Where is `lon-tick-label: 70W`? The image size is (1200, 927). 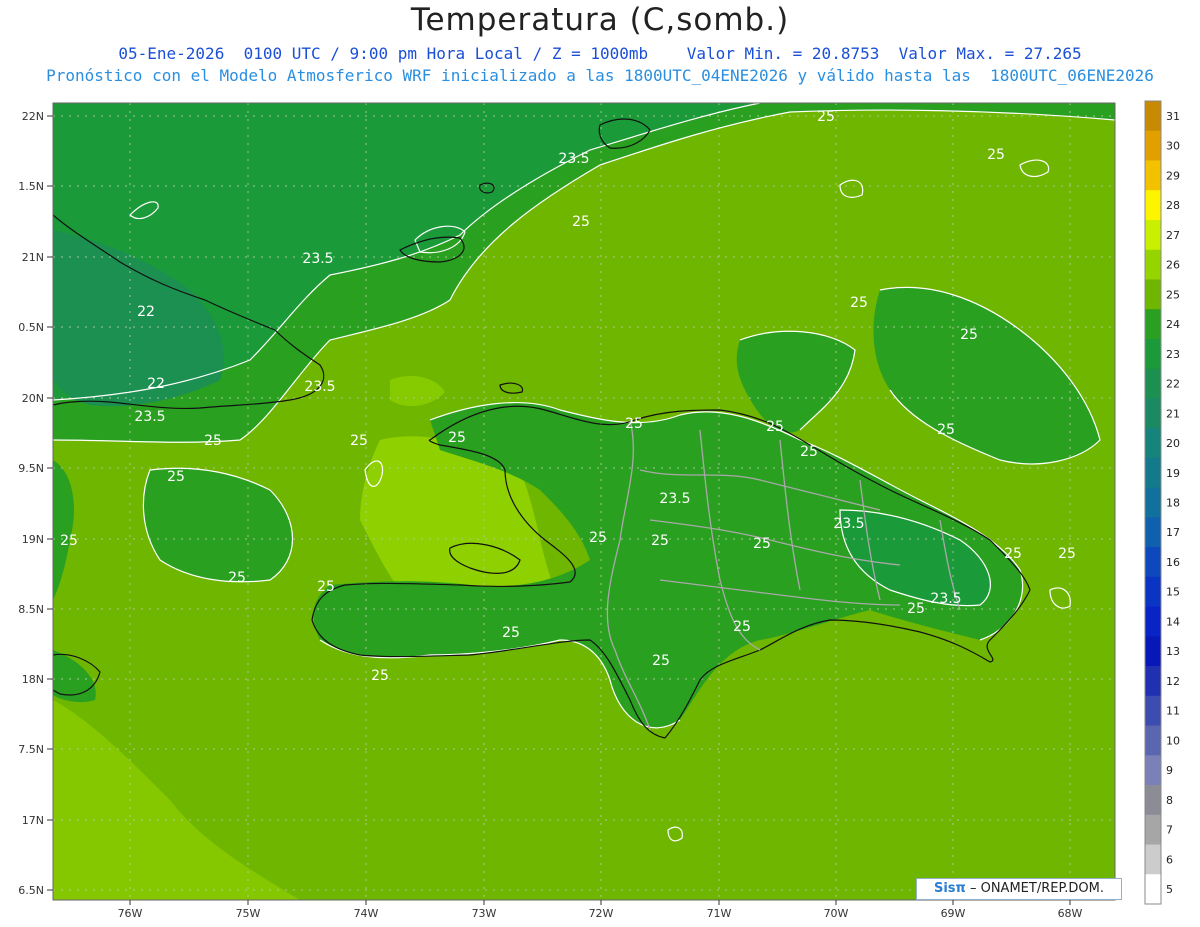
lon-tick-label: 70W is located at coordinates (836, 913).